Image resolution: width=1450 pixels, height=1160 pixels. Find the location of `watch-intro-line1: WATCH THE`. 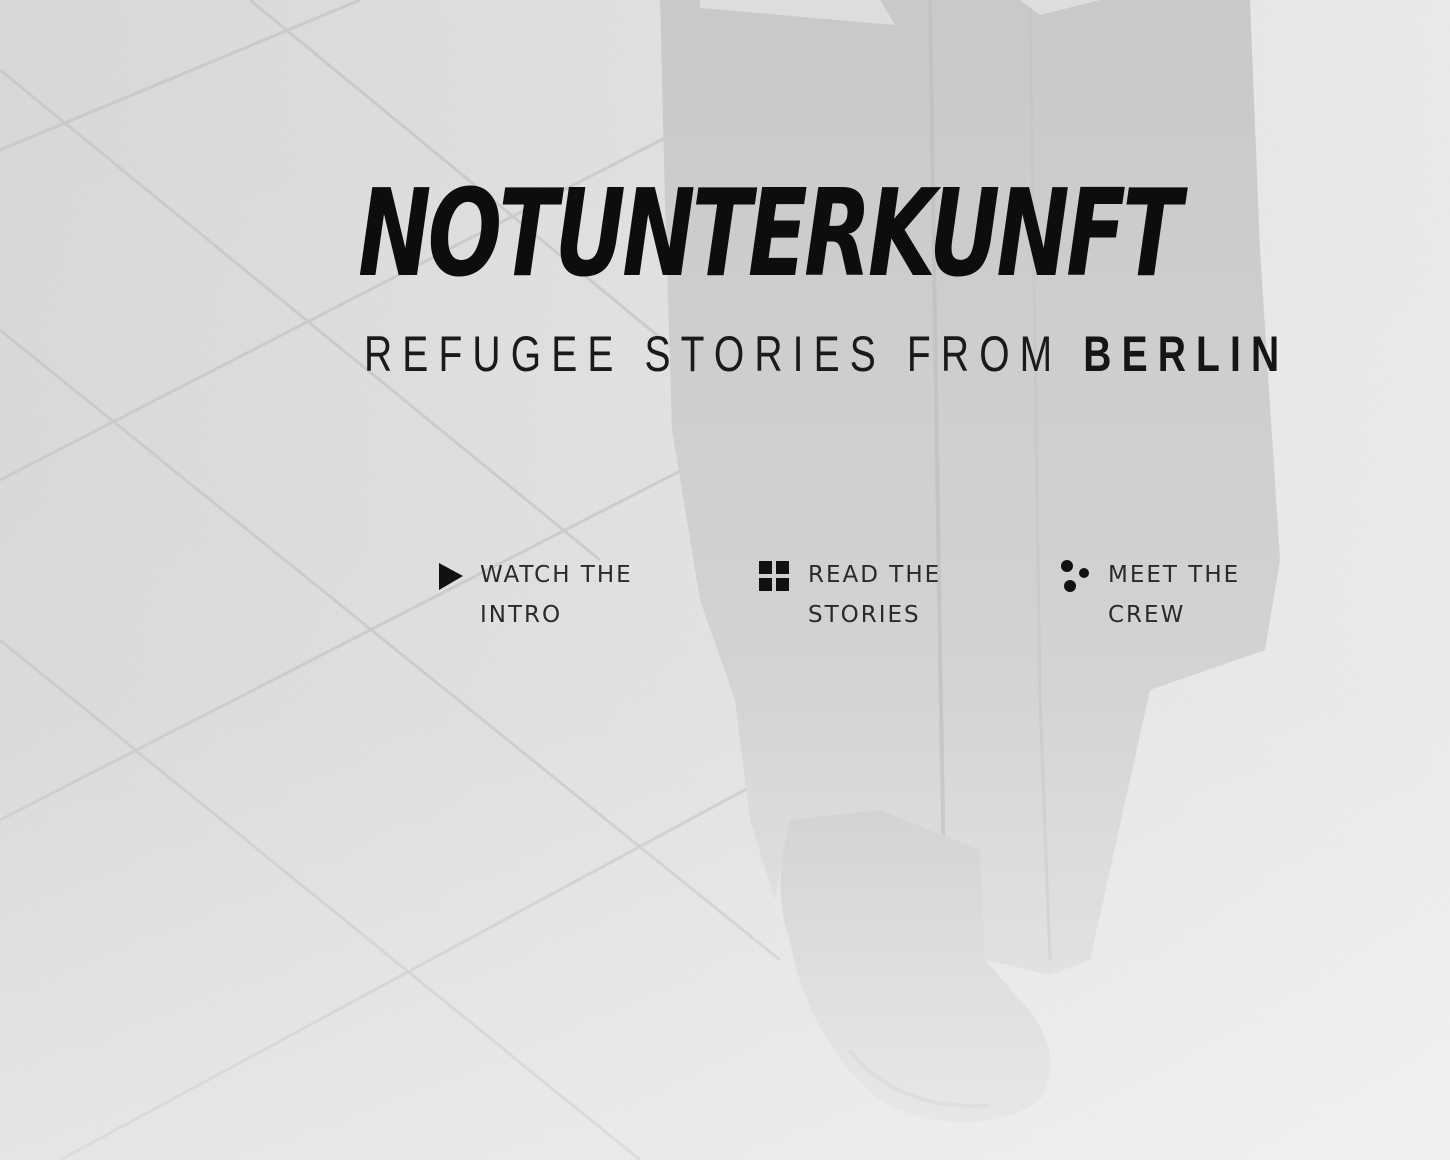

watch-intro-line1: WATCH THE is located at coordinates (556, 575).